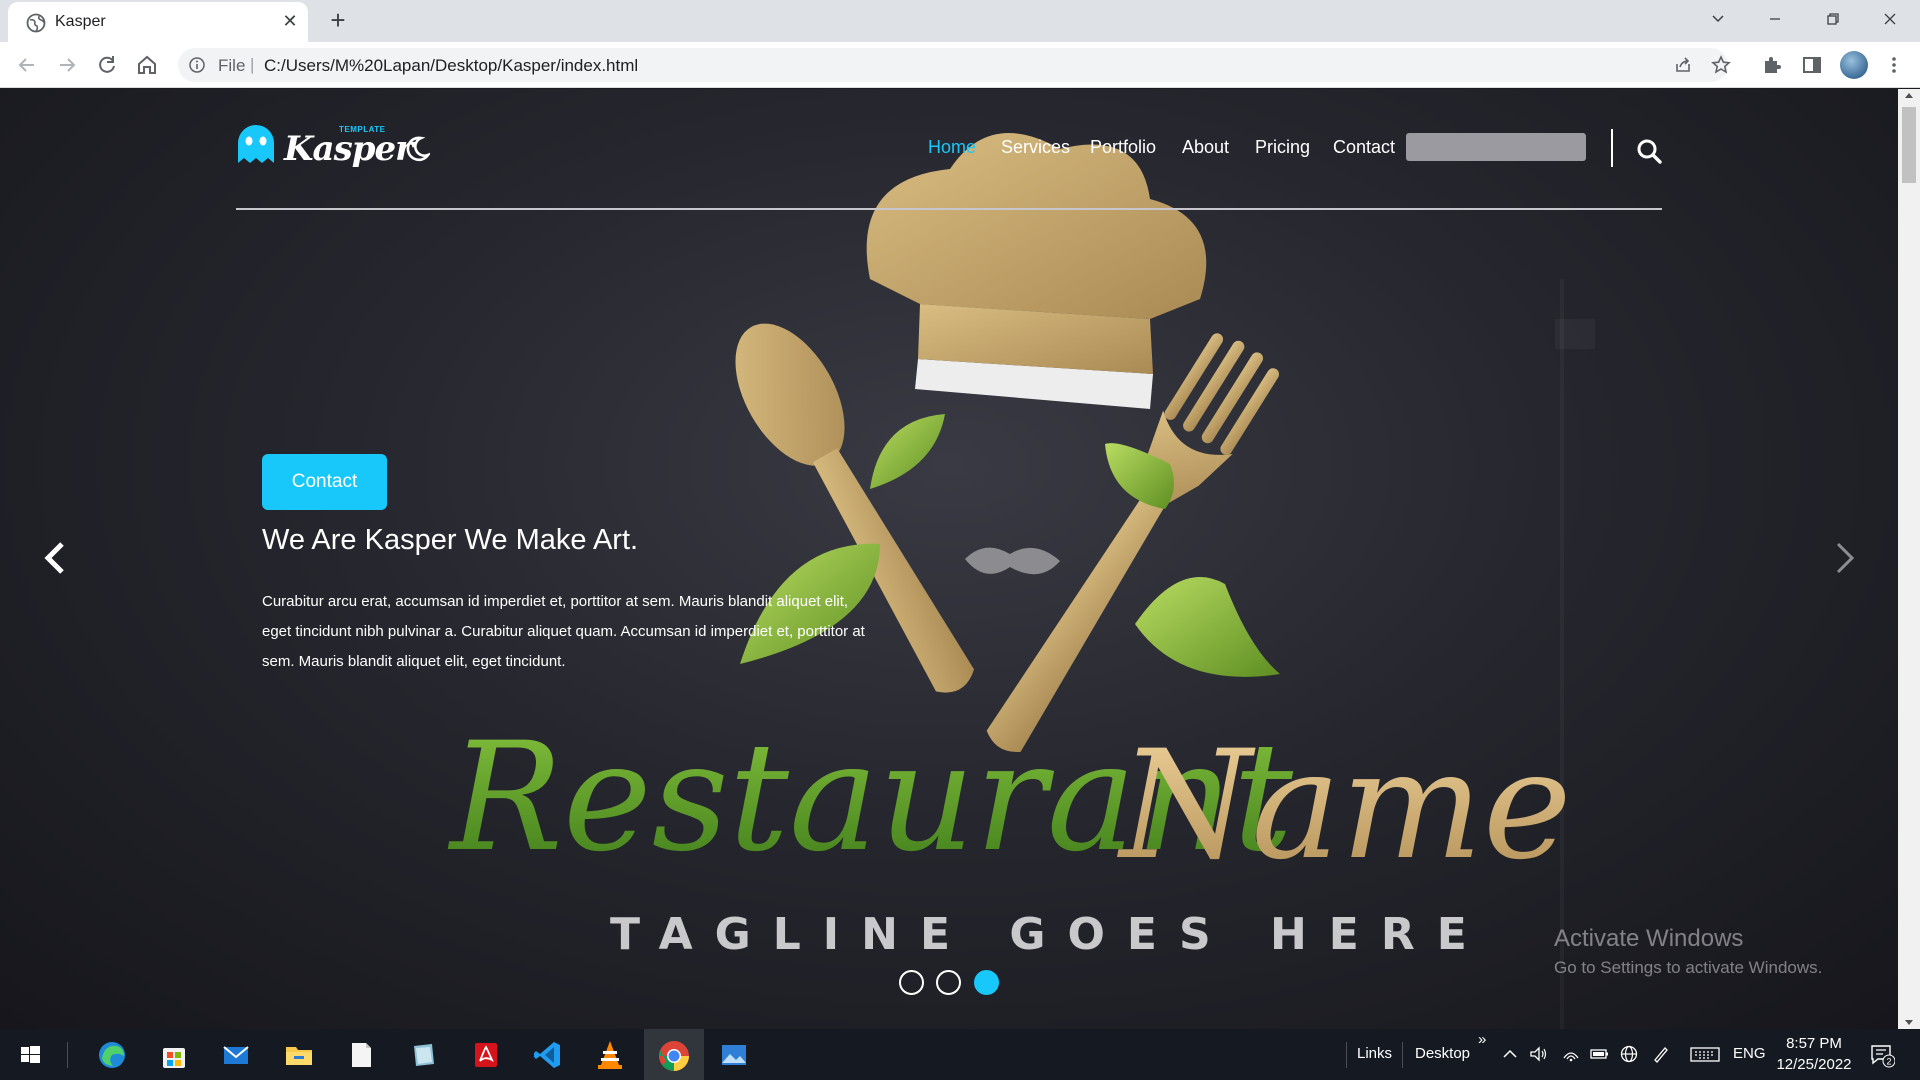  I want to click on browser-titlebar: Kasper ✕ +, so click(960, 21).